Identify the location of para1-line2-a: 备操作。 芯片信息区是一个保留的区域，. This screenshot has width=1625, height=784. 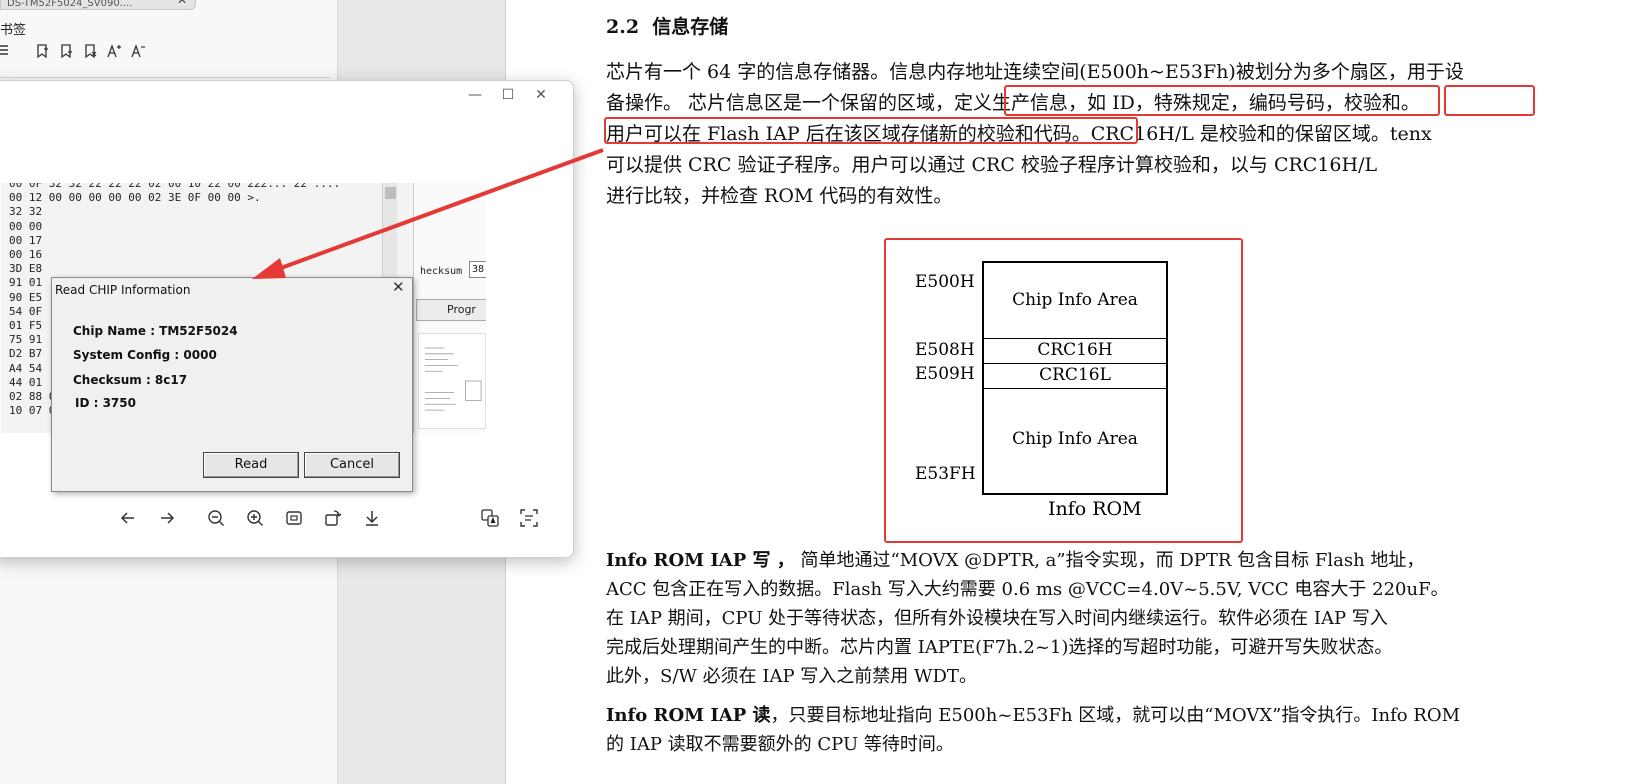
(780, 103).